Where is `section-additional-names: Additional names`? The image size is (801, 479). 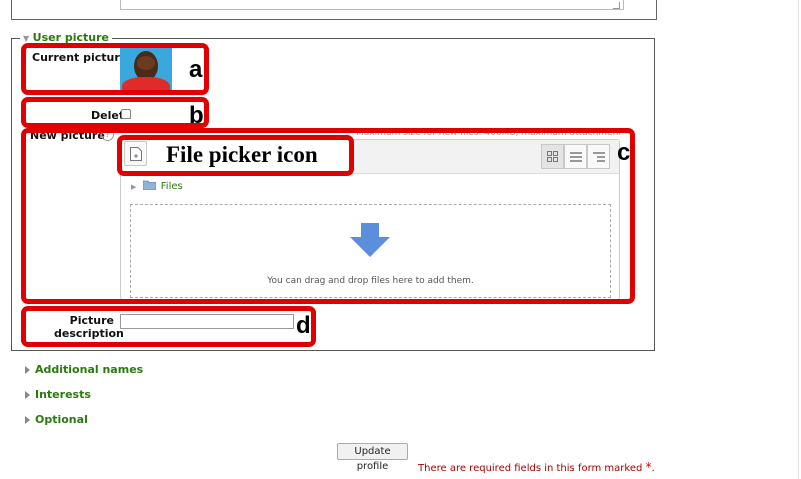
section-additional-names: Additional names is located at coordinates (84, 369).